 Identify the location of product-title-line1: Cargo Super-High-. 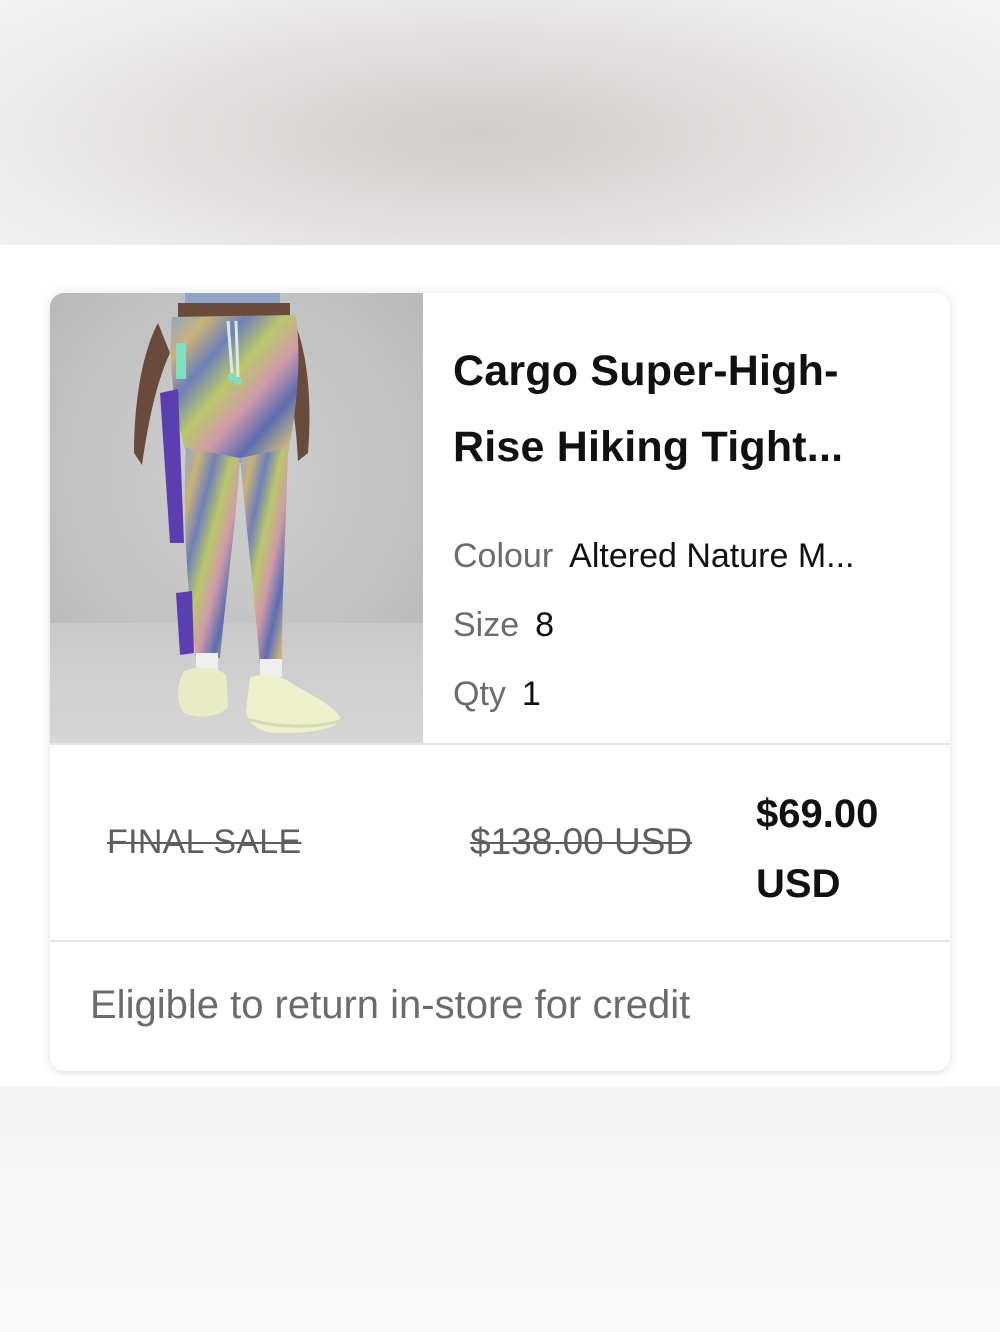
(646, 371).